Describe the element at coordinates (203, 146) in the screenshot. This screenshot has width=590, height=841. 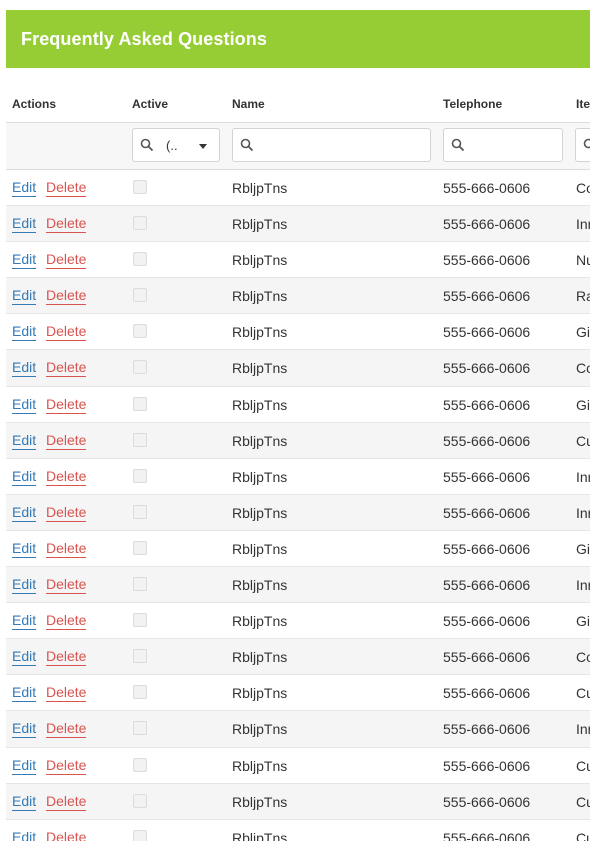
I see `chevron-down-icon` at that location.